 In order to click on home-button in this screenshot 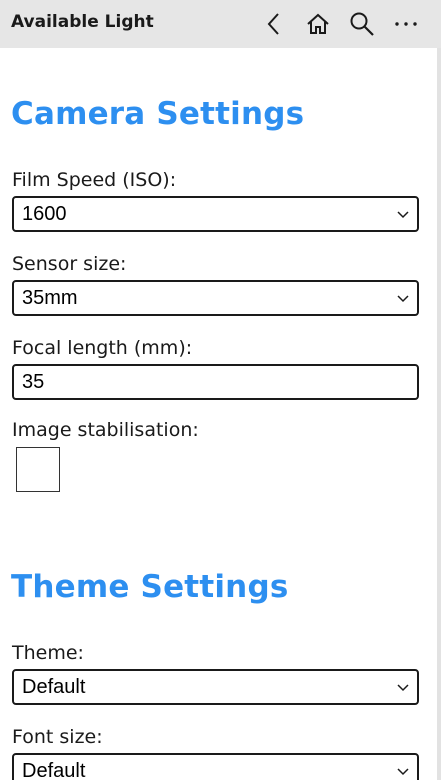, I will do `click(318, 24)`.